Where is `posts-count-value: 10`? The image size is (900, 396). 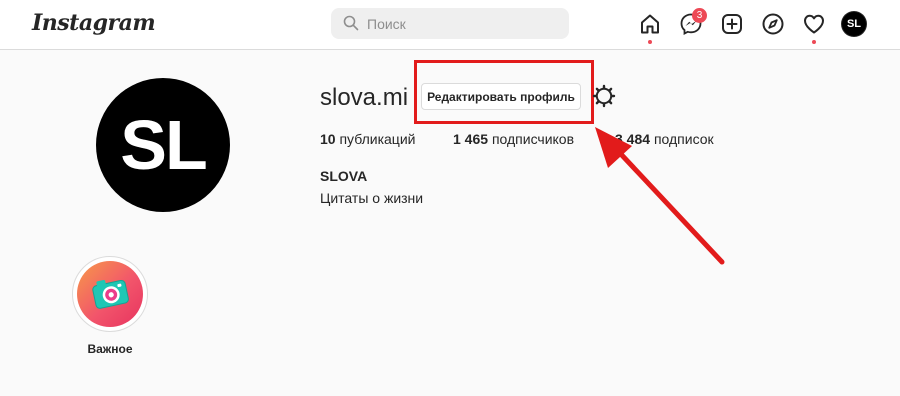
posts-count-value: 10 is located at coordinates (328, 139).